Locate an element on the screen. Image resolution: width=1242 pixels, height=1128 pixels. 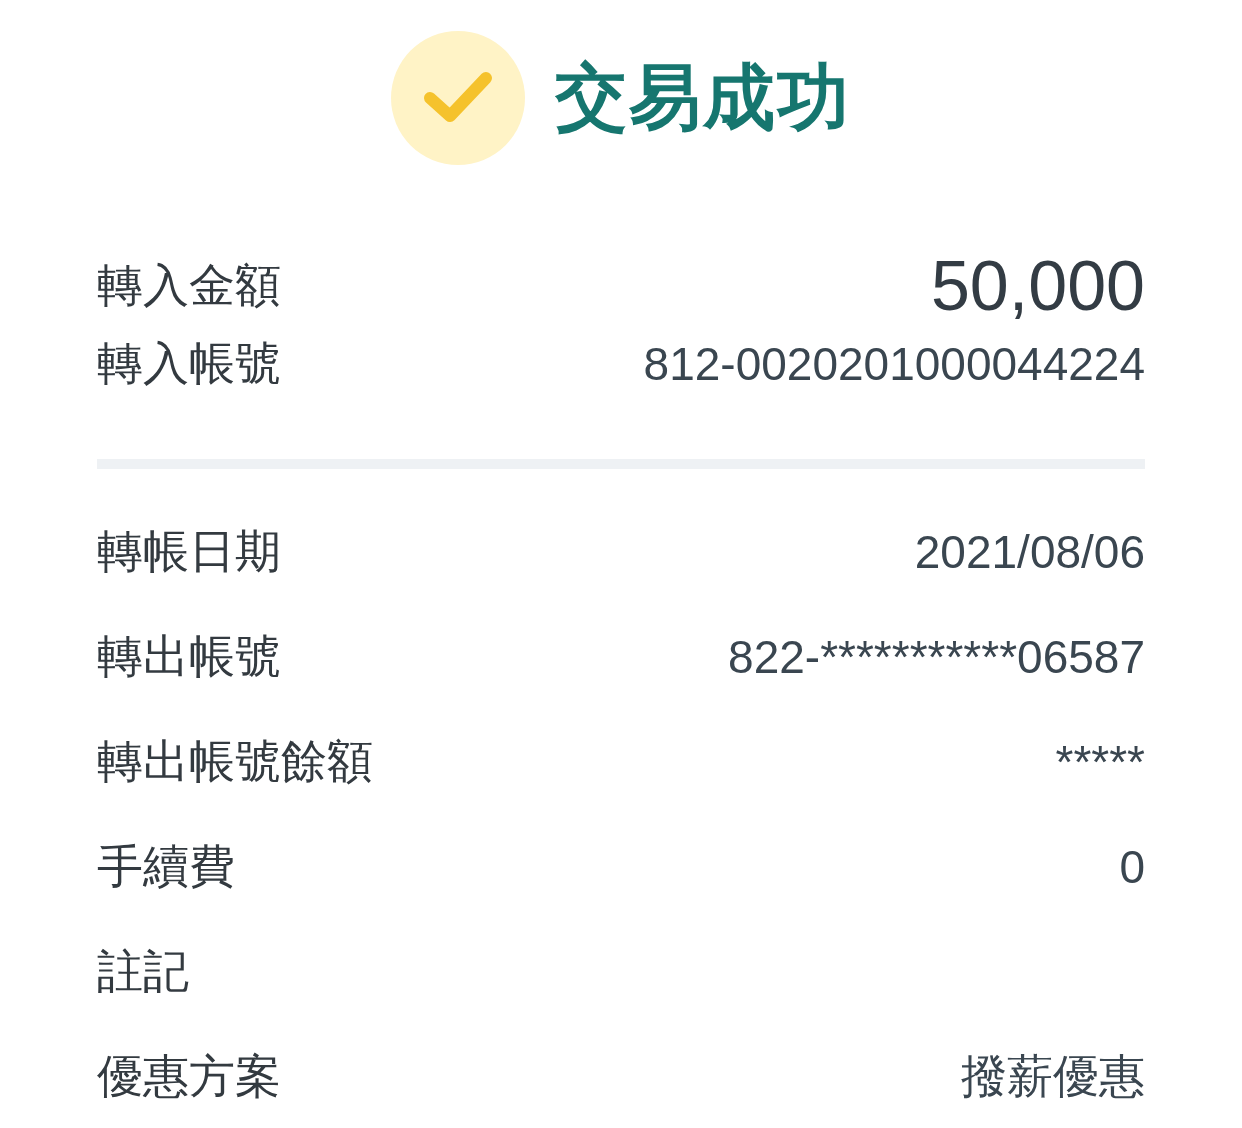
field-label: 轉出帳號餘額 is located at coordinates (235, 761).